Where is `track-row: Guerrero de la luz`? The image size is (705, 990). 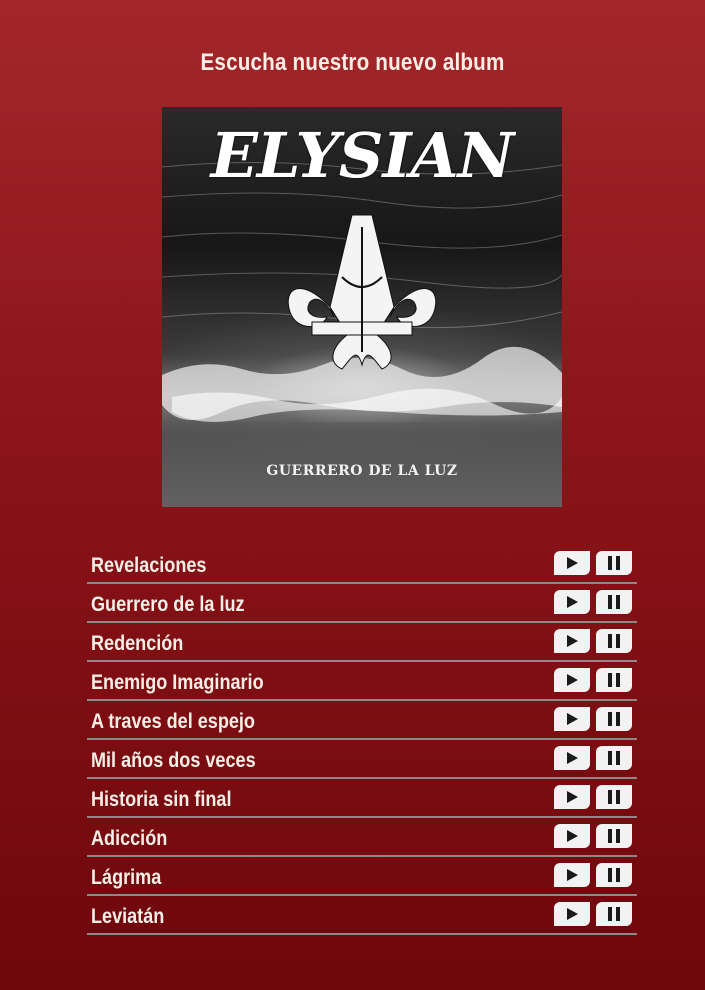 track-row: Guerrero de la luz is located at coordinates (362, 603).